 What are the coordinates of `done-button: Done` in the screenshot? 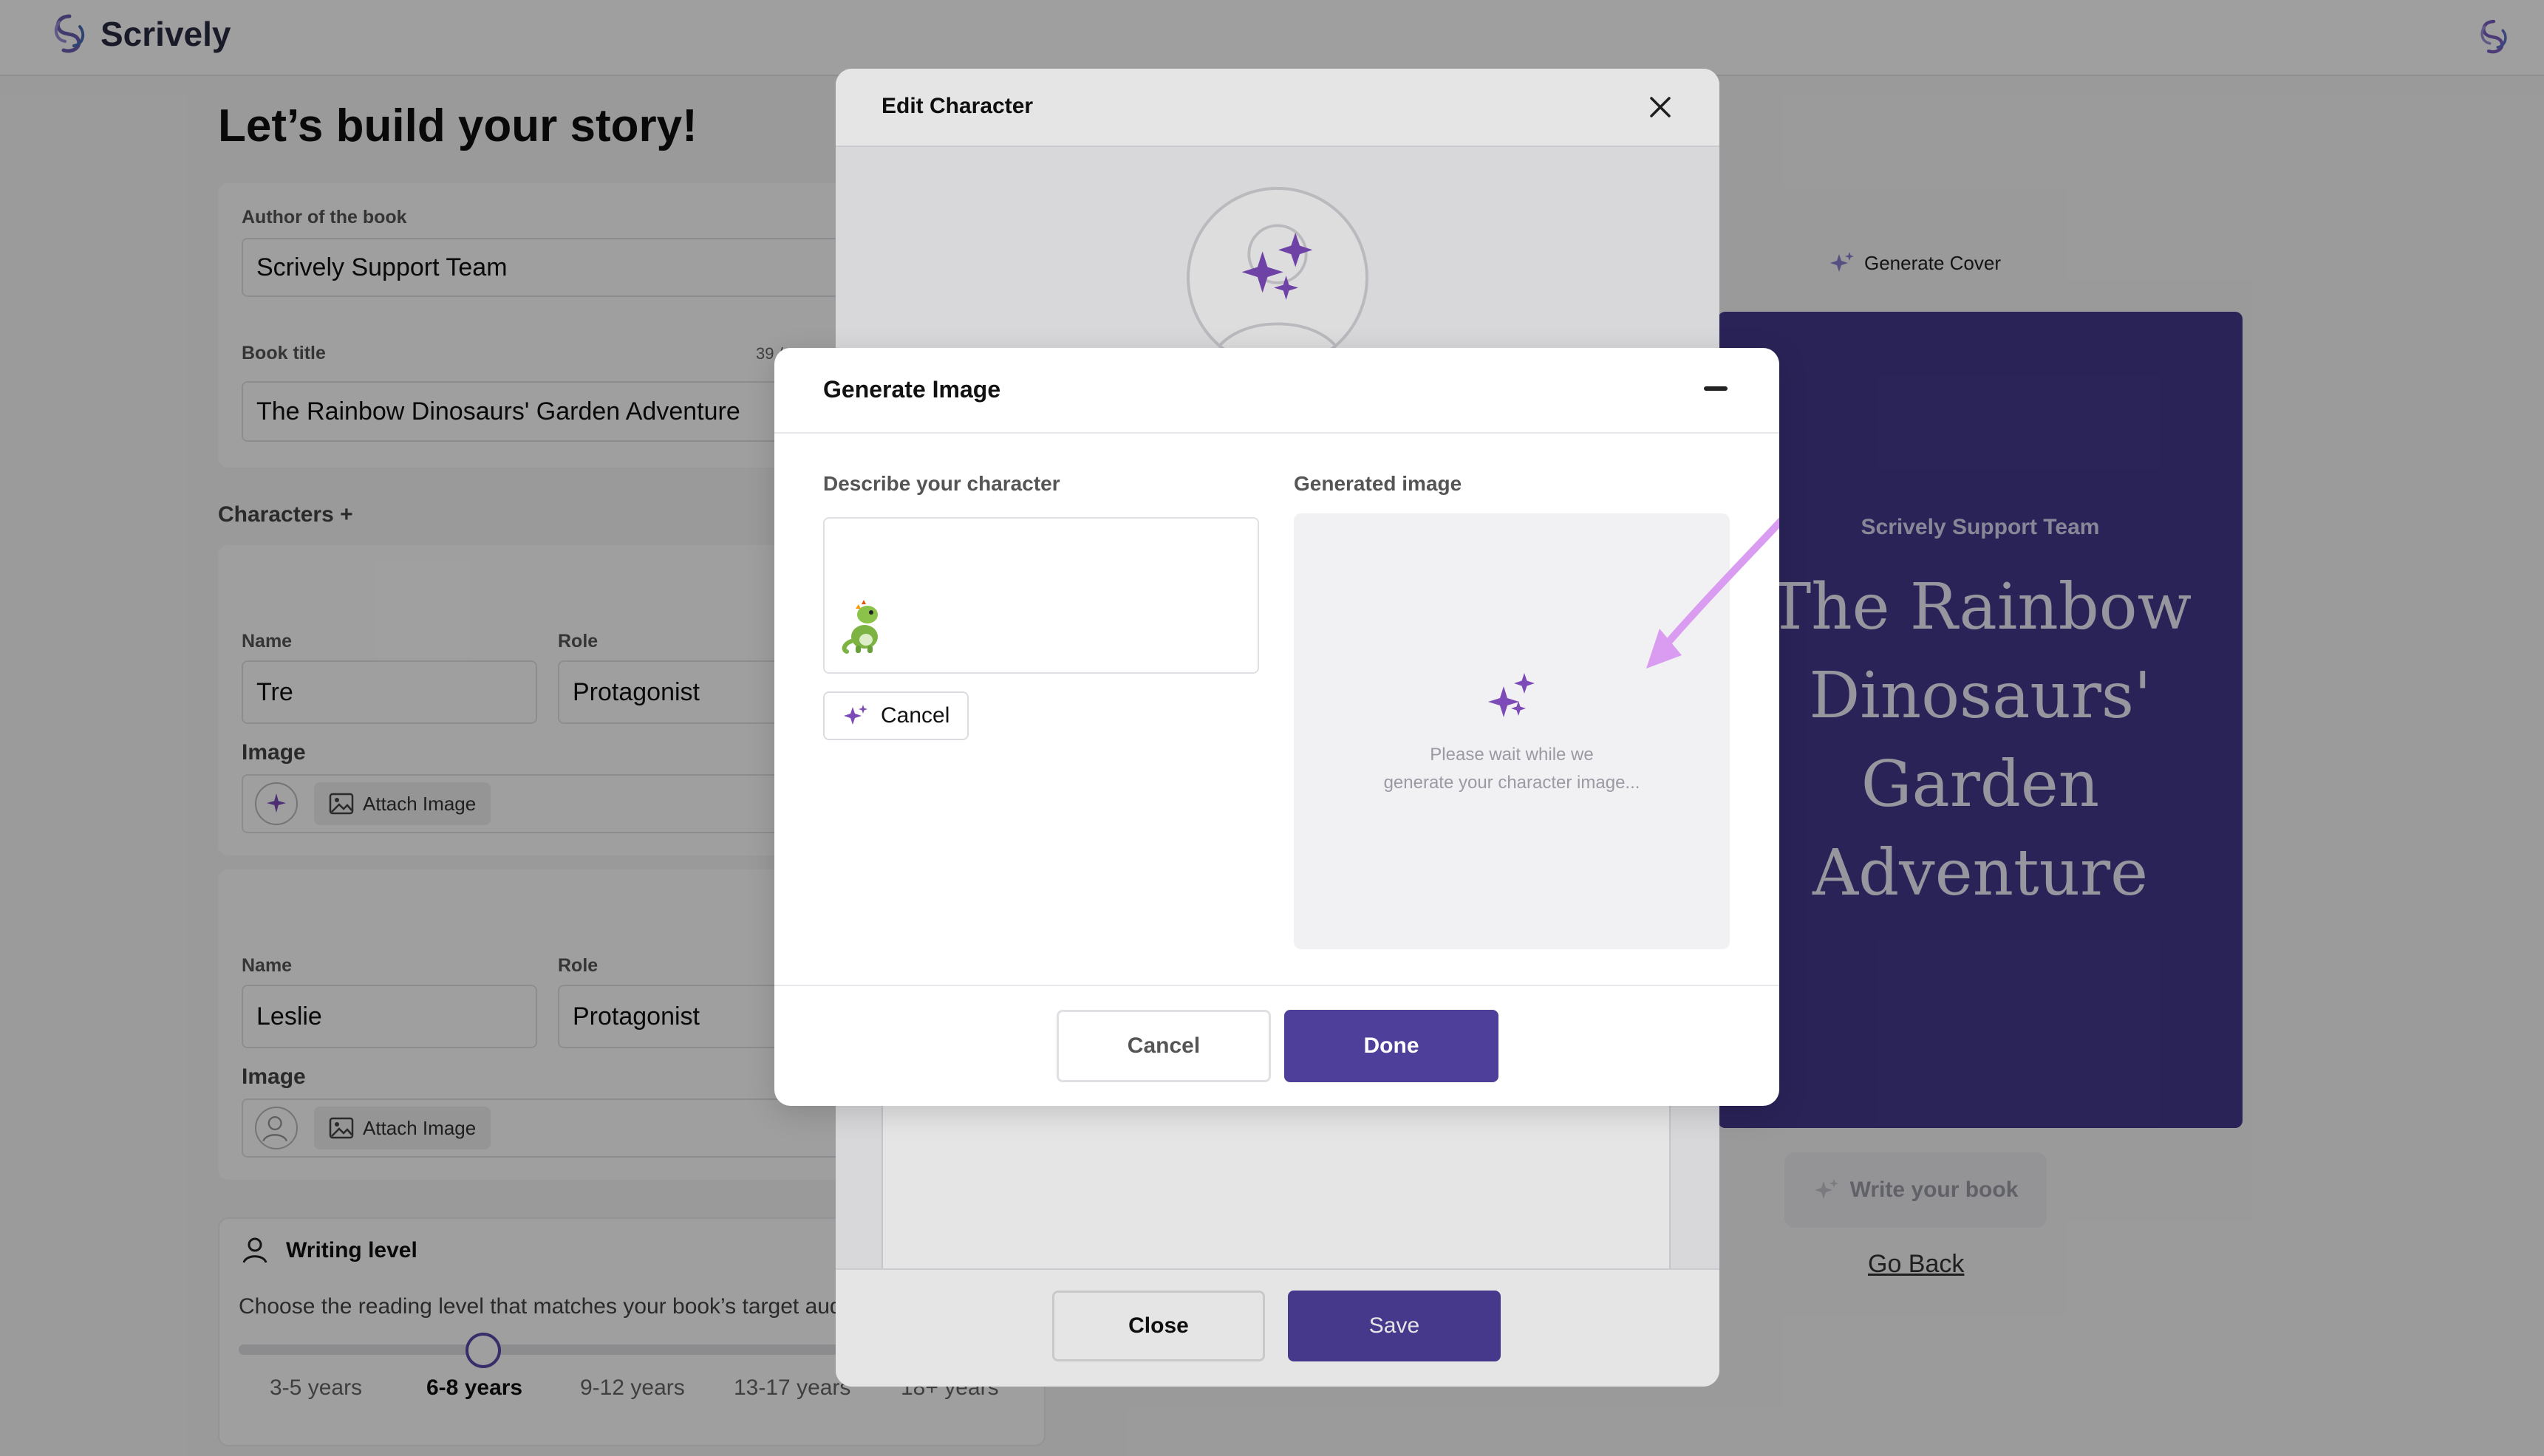 It's located at (1391, 1046).